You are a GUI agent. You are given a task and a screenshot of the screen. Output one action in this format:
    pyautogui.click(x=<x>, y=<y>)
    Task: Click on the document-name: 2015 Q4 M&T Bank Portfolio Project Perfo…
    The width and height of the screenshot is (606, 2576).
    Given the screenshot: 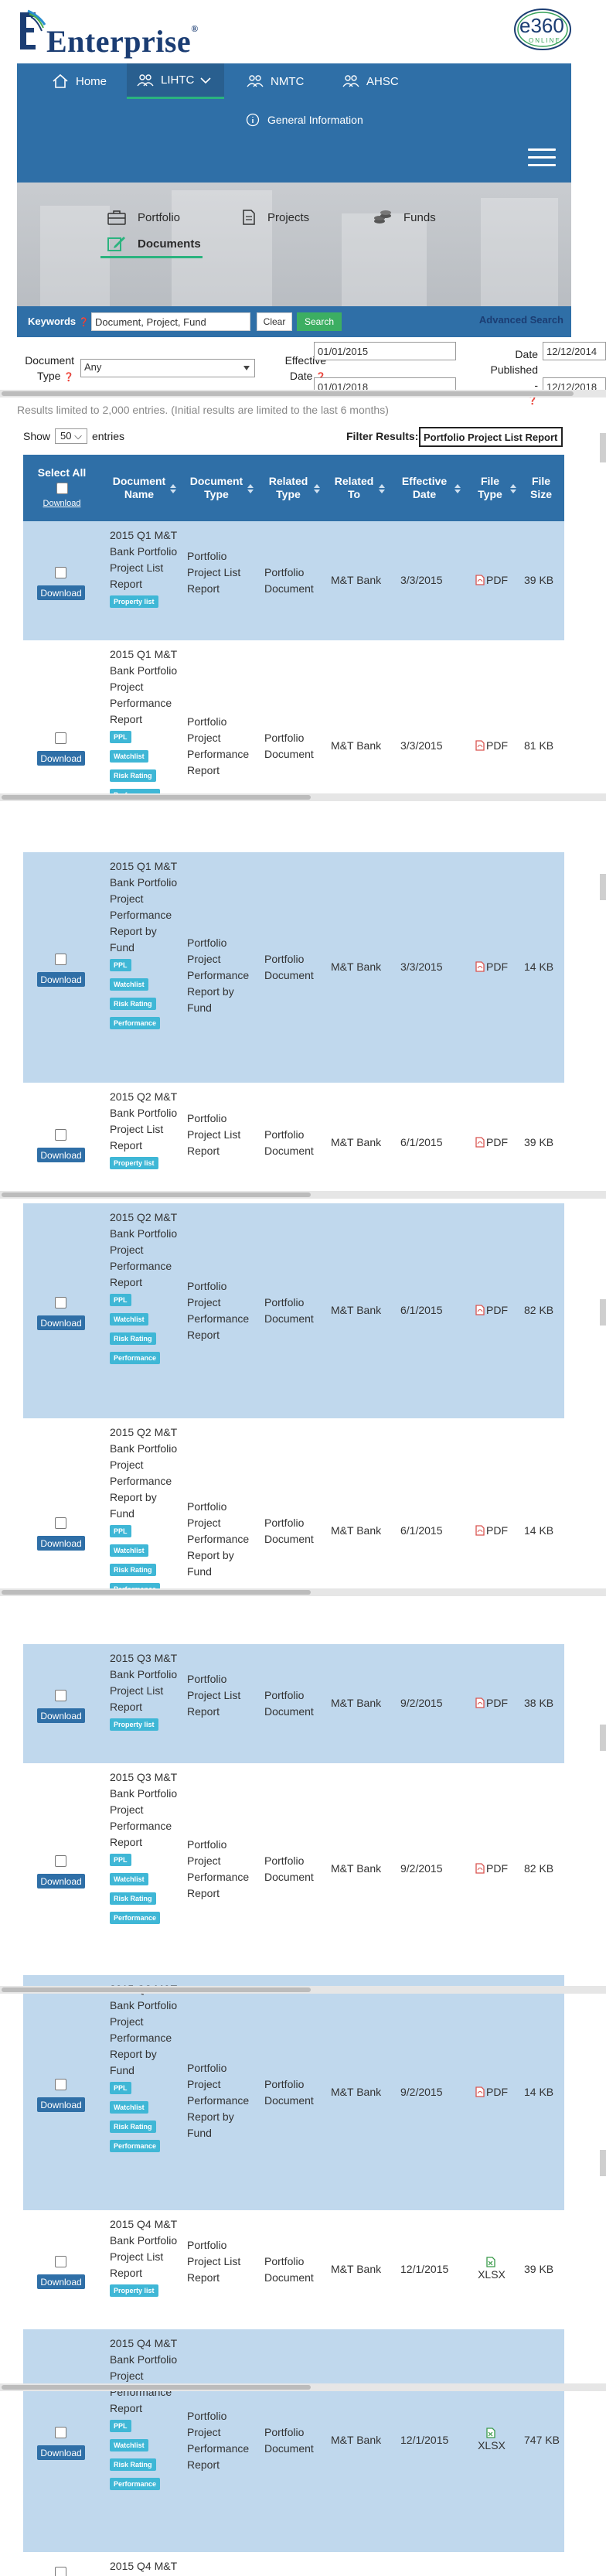 What is the action you would take?
    pyautogui.click(x=144, y=2415)
    